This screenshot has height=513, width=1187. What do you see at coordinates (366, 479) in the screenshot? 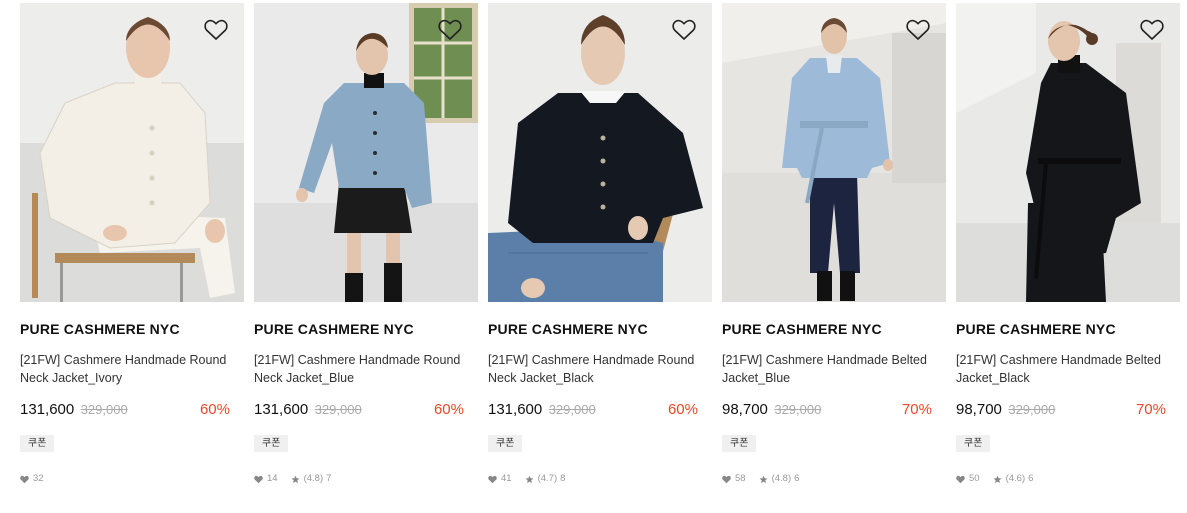
I see `product-meta: 14 (4.8) 7` at bounding box center [366, 479].